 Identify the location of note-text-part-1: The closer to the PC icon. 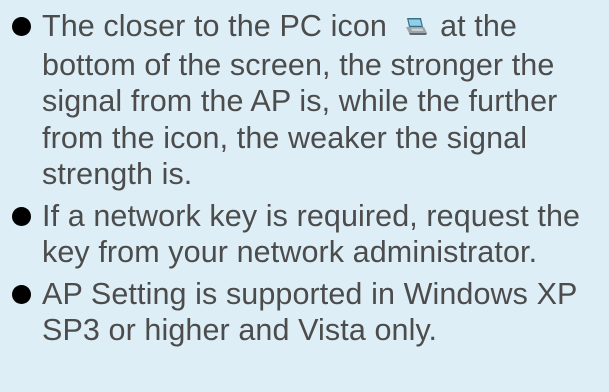
(219, 26).